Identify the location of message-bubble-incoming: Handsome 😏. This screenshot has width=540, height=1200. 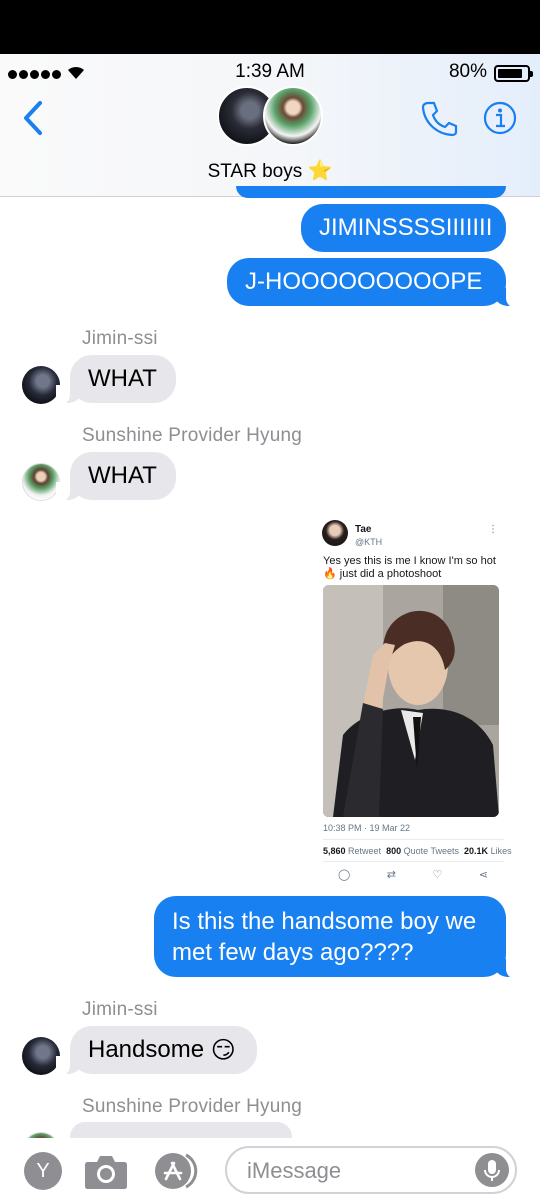
(156, 1051).